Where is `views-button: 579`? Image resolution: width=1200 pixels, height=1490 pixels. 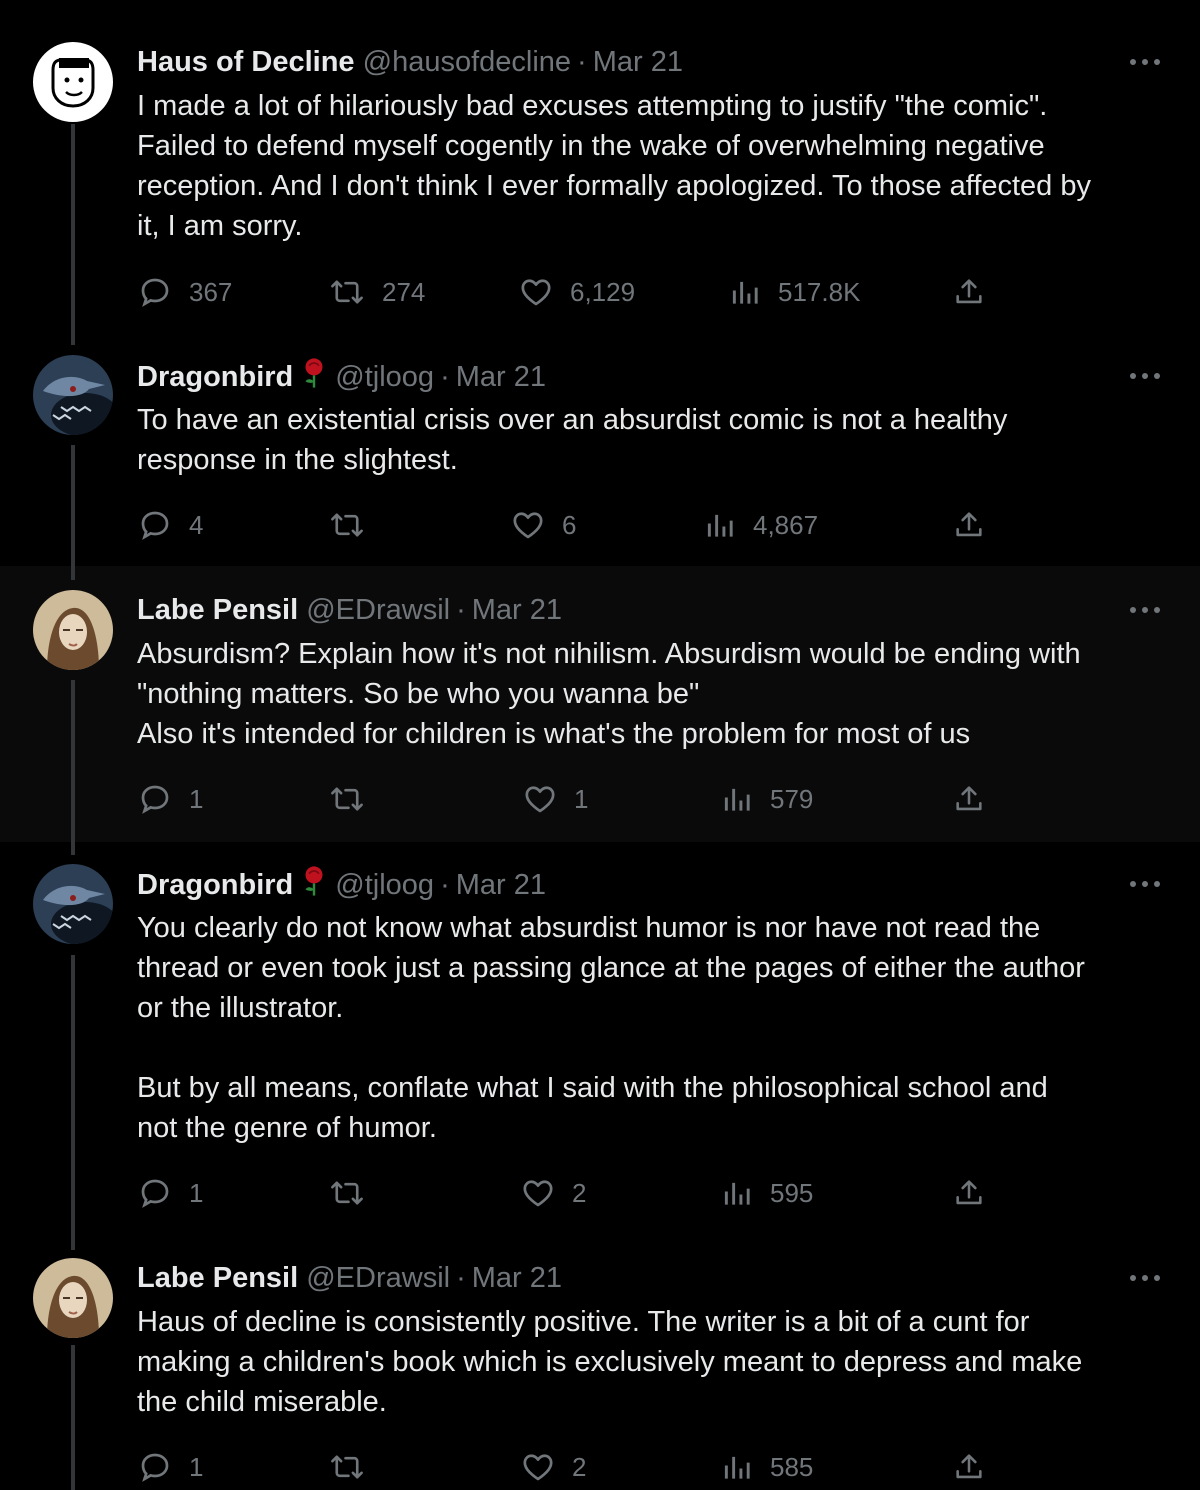
views-button: 579 is located at coordinates (767, 799).